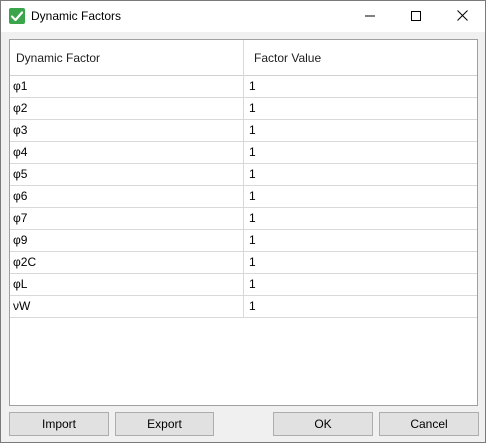  What do you see at coordinates (243, 16) in the screenshot?
I see `title-bar: Dynamic Factors` at bounding box center [243, 16].